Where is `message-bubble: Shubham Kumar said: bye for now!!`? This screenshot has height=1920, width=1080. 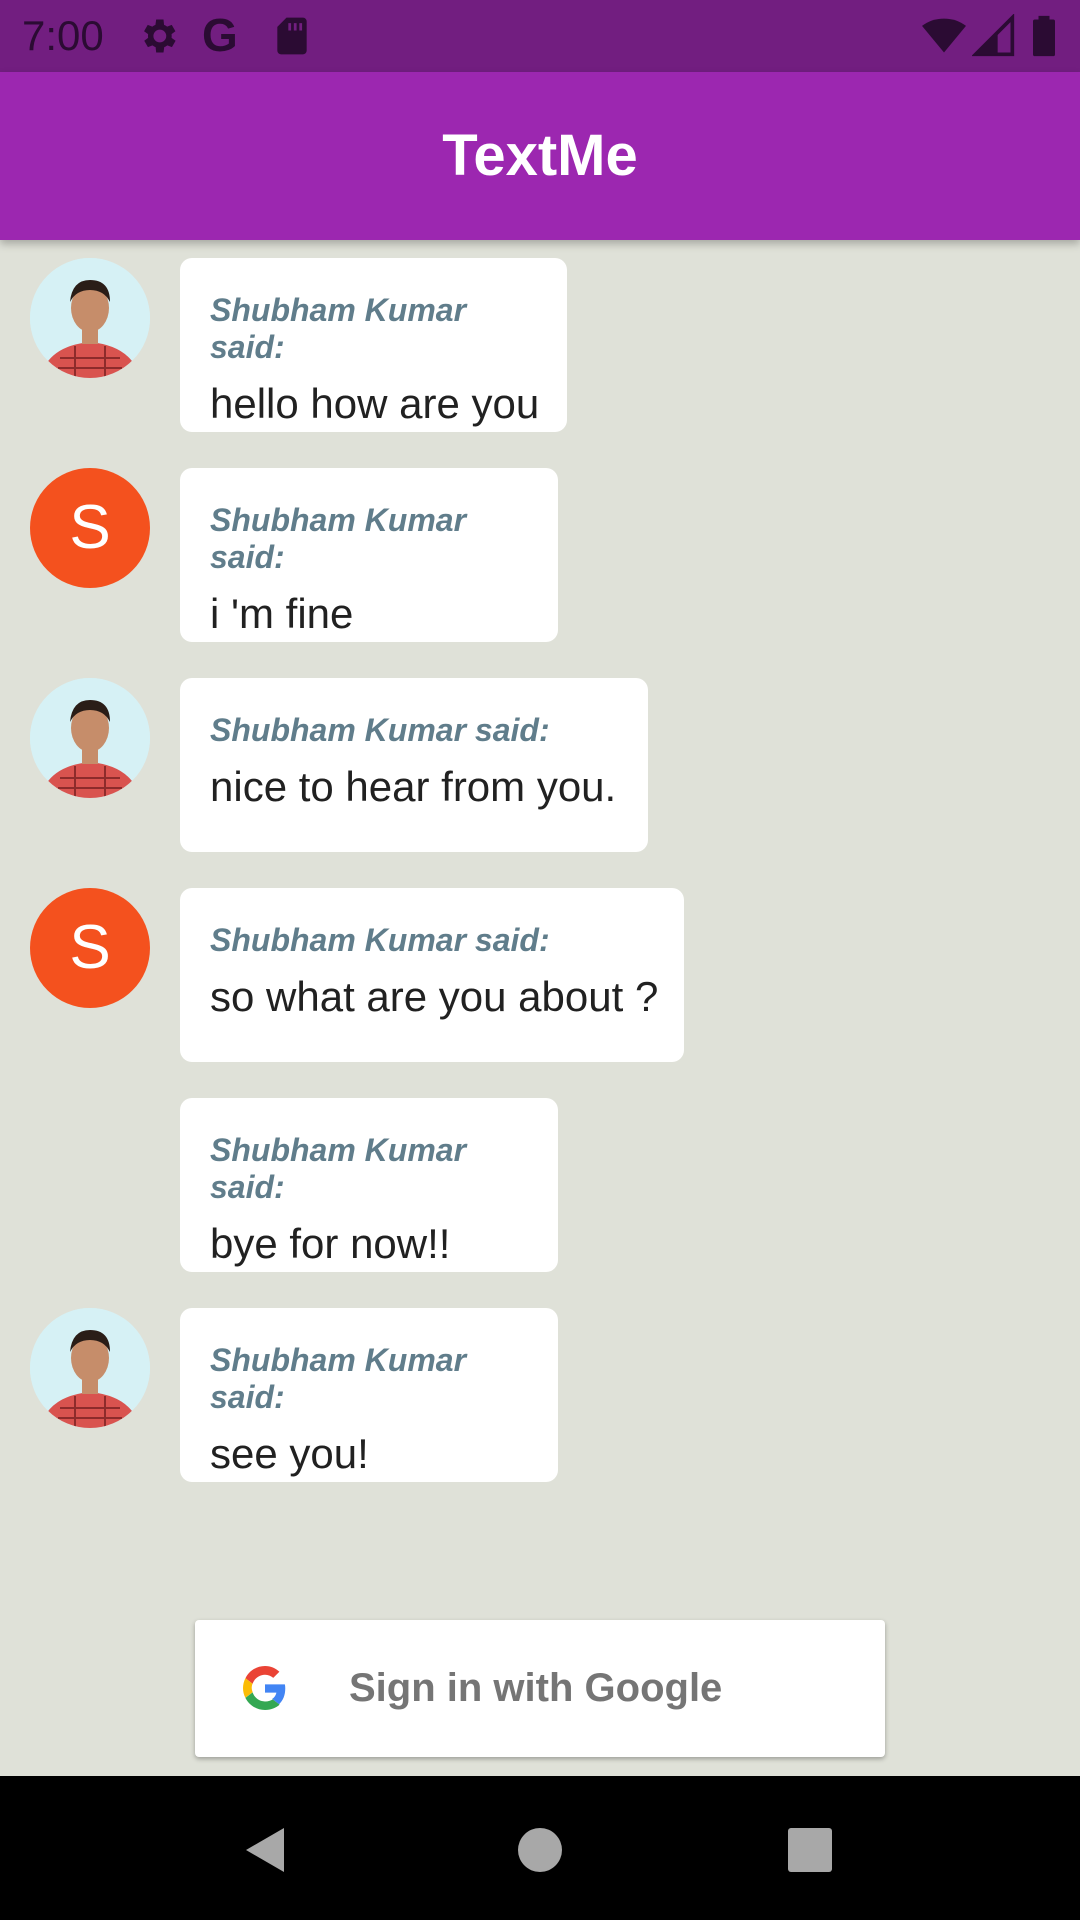 message-bubble: Shubham Kumar said: bye for now!! is located at coordinates (369, 1185).